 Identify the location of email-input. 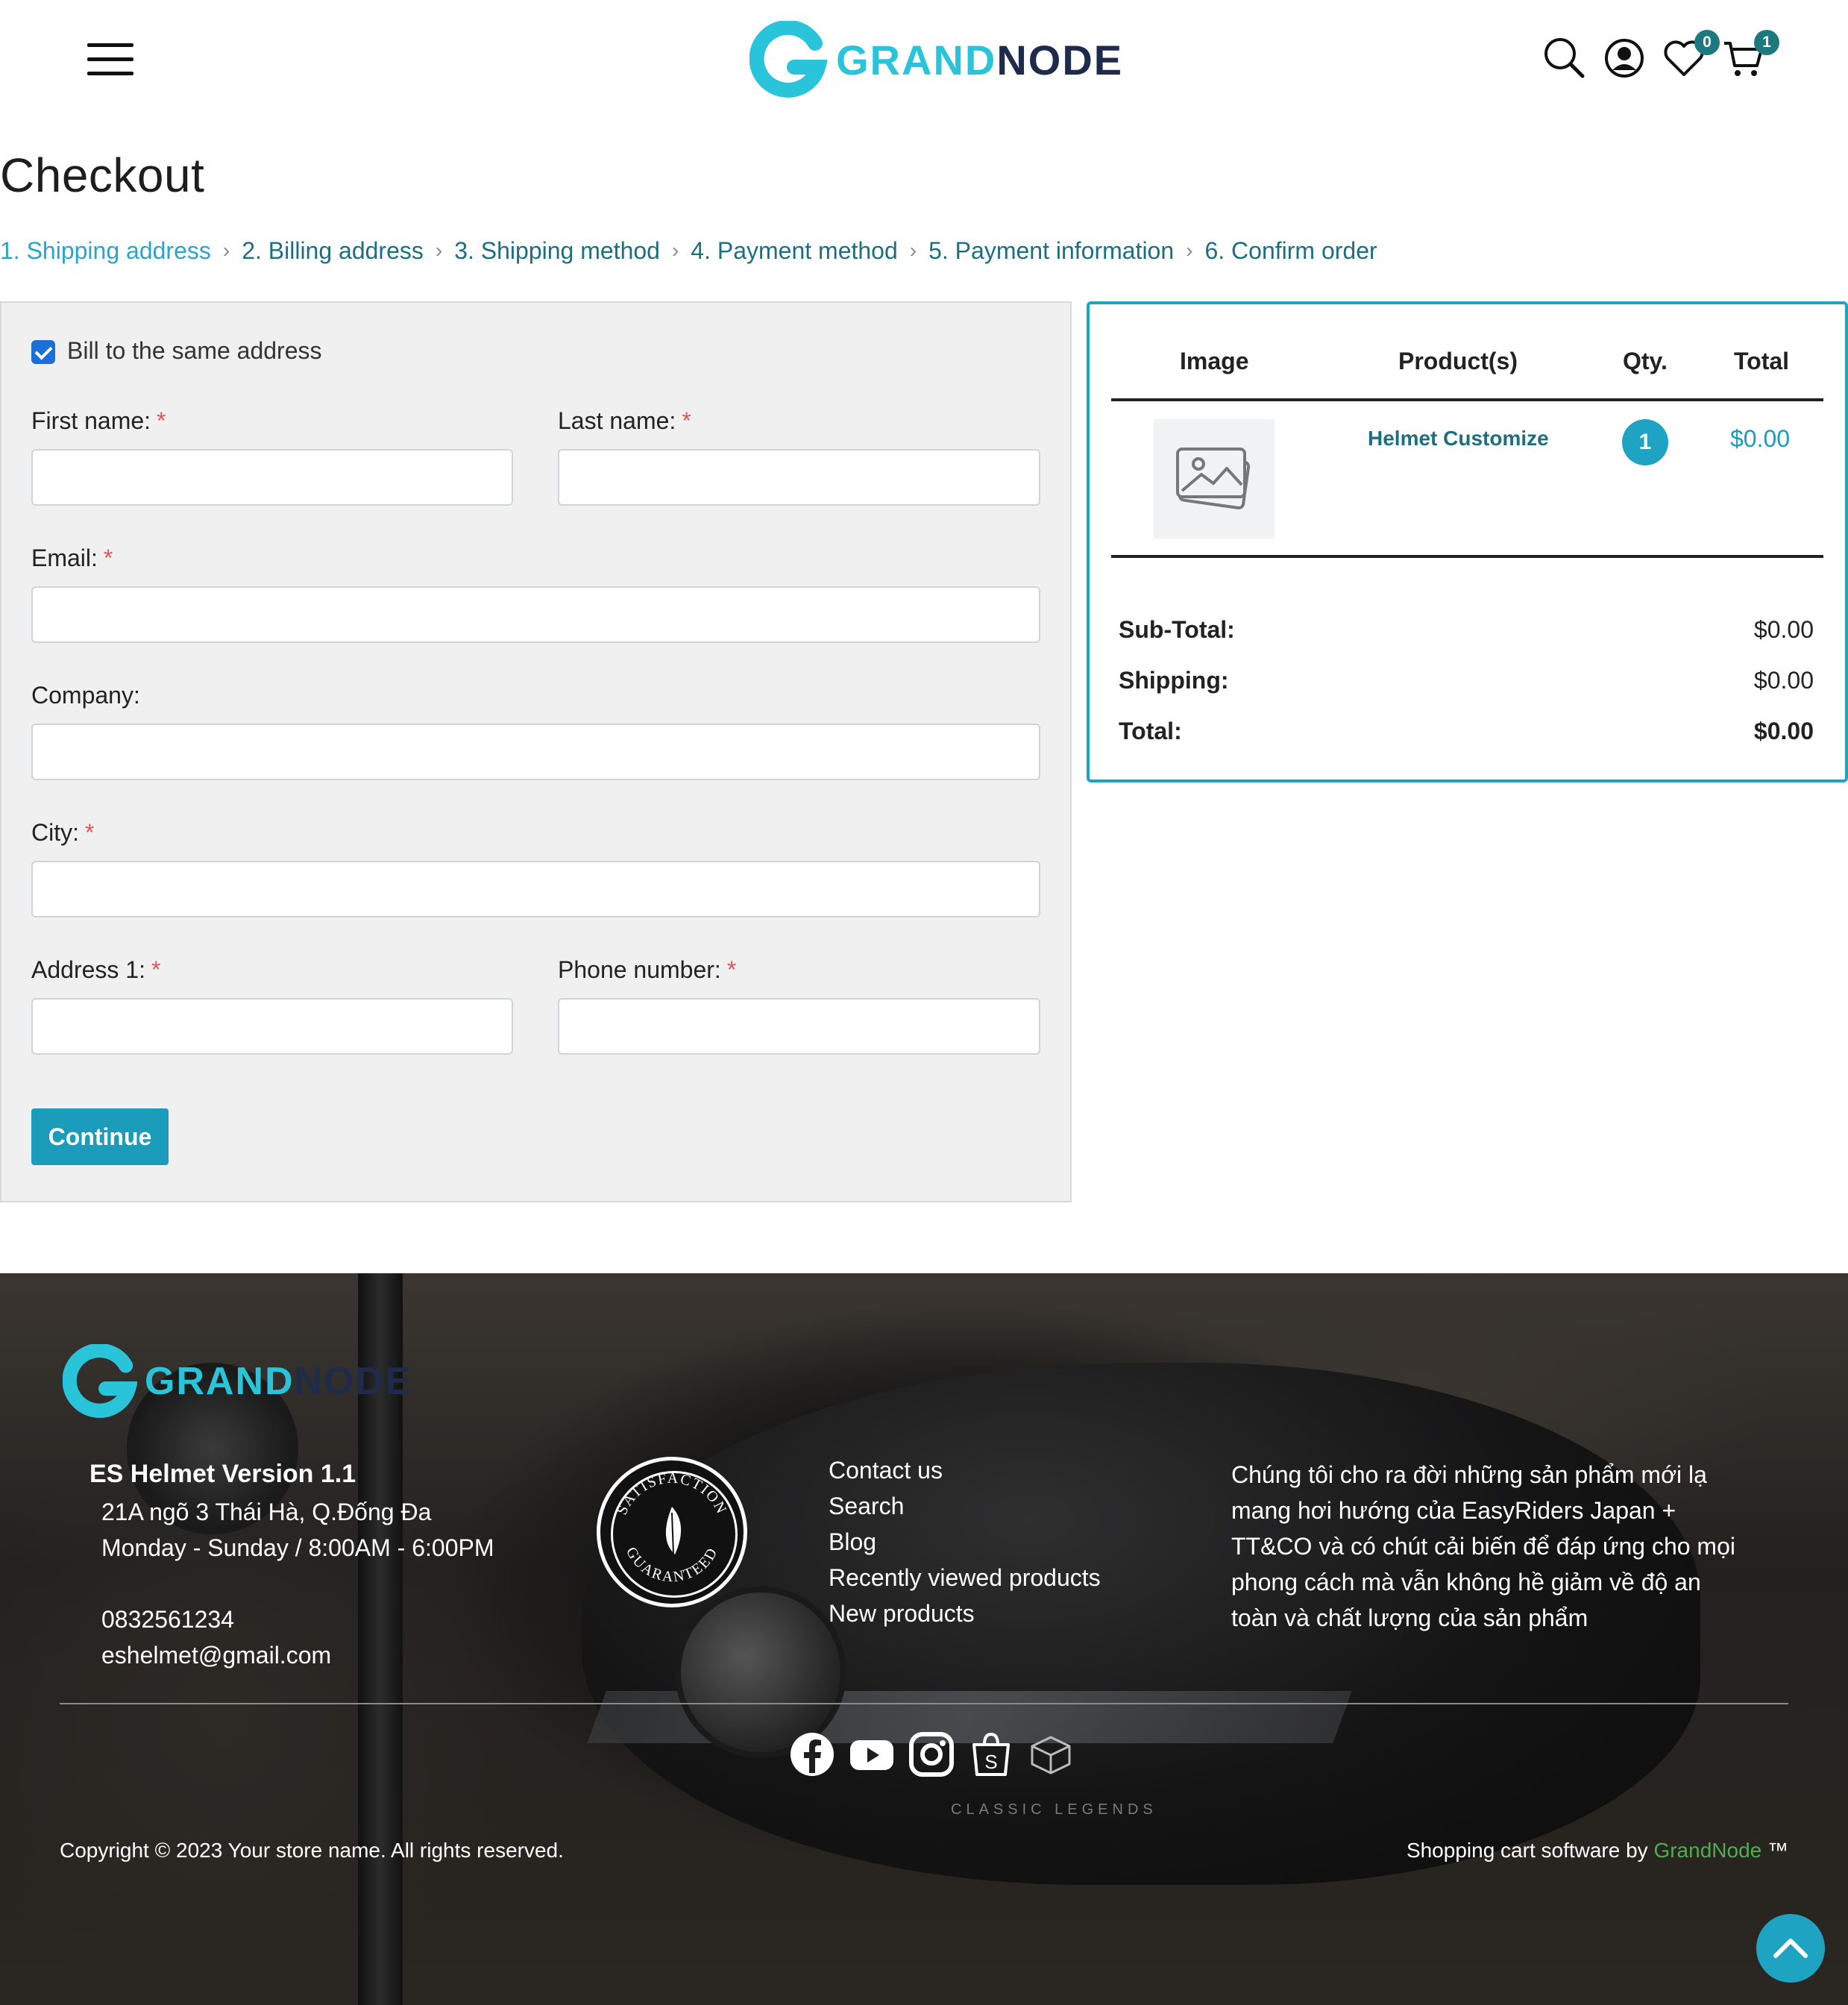
(535, 615).